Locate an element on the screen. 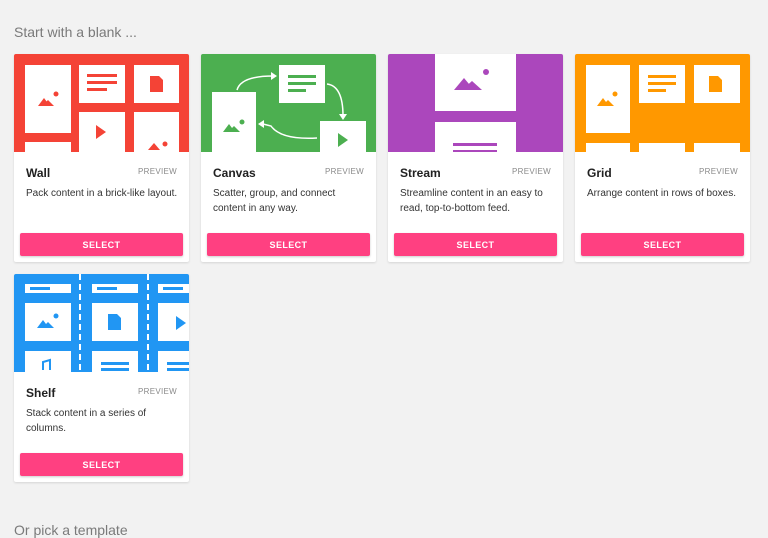 The height and width of the screenshot is (538, 768). grid-thumbnail is located at coordinates (662, 103).